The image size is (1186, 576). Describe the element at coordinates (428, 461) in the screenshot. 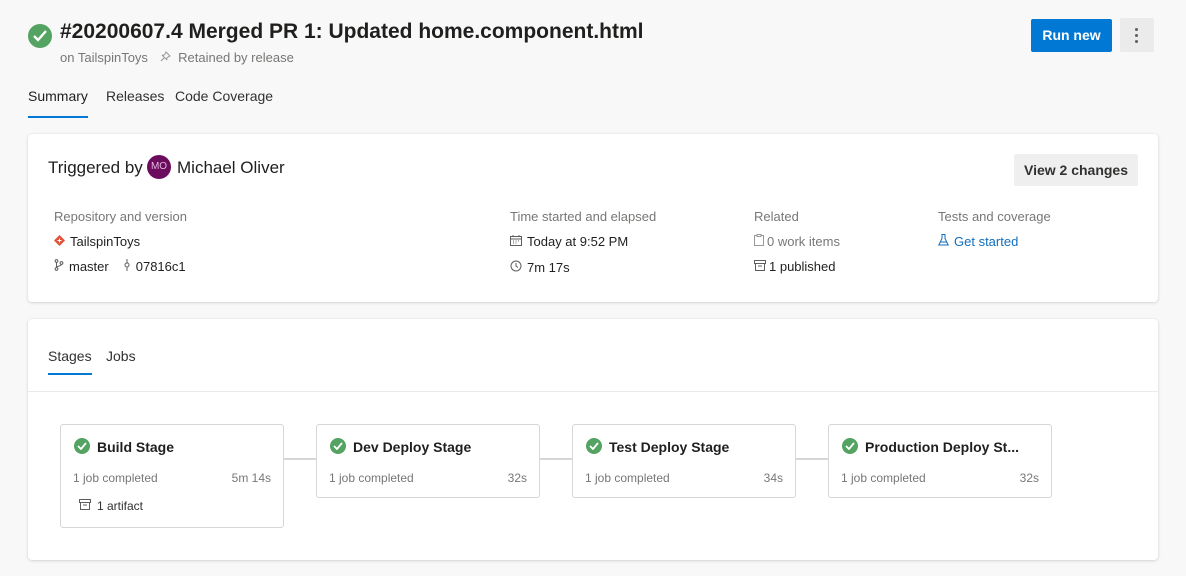

I see `stage-card-dev-deploy: Dev Deploy Stage 1 job completed 32s` at that location.